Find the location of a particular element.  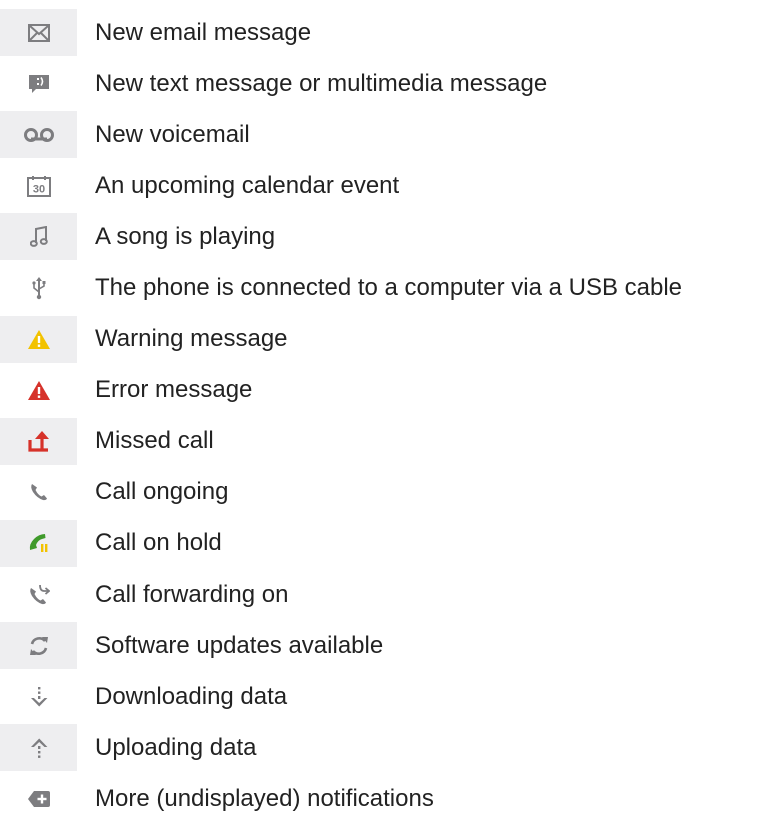

calendar-icon-text: 30 is located at coordinates (38, 189).